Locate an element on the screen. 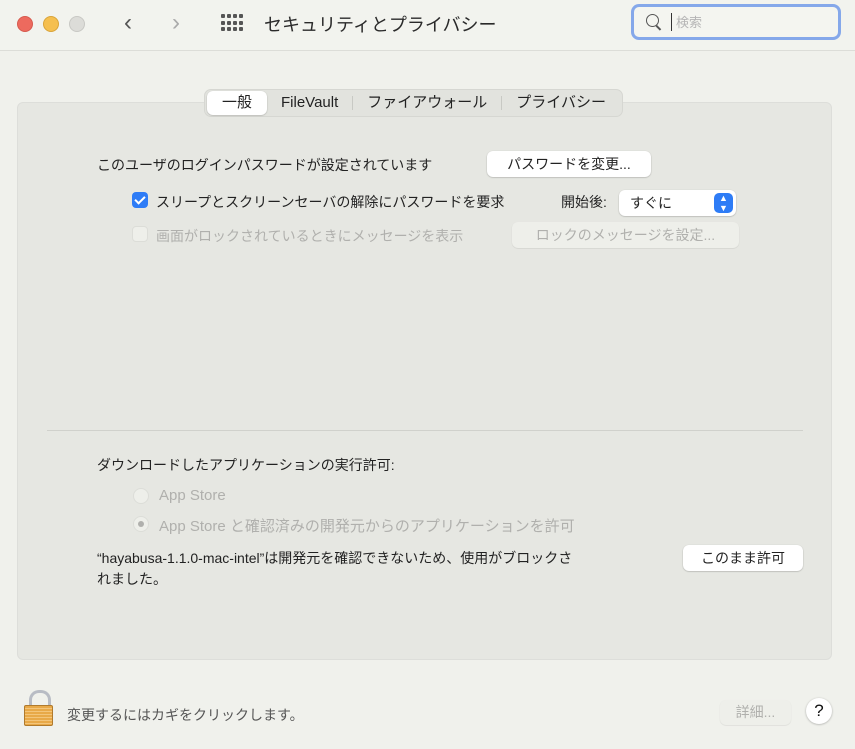 The width and height of the screenshot is (855, 749). tab-bar: 一般 FileVault ファイアウォール プライバシー is located at coordinates (413, 103).